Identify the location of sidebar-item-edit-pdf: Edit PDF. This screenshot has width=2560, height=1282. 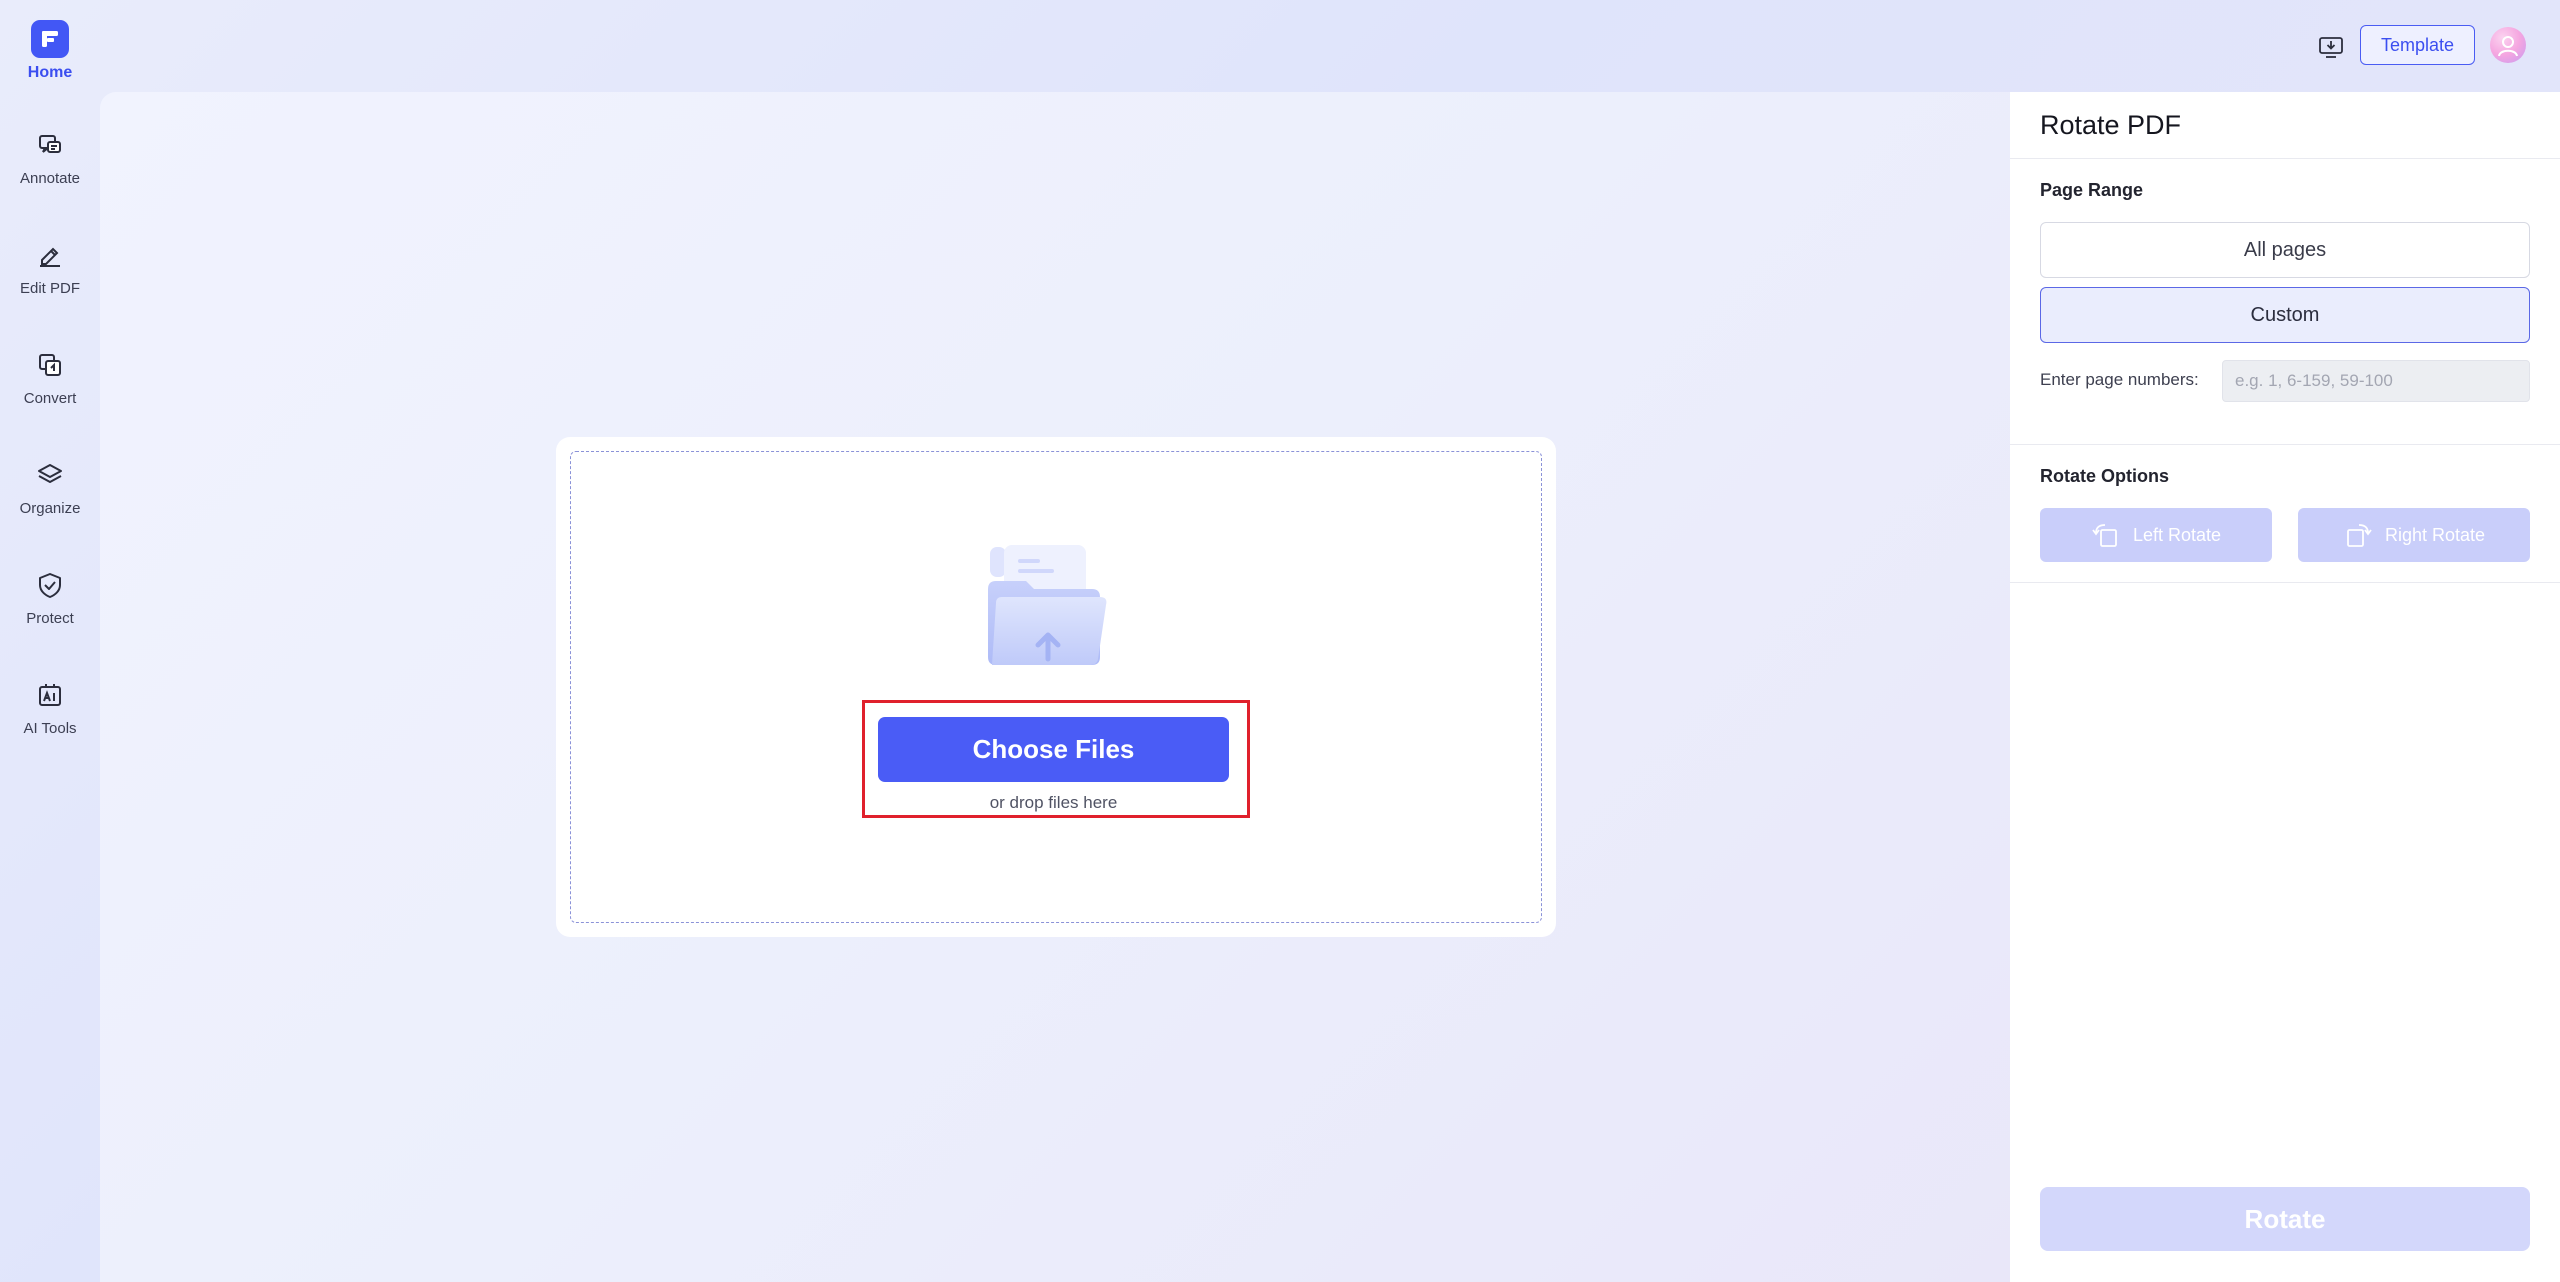
(50, 280).